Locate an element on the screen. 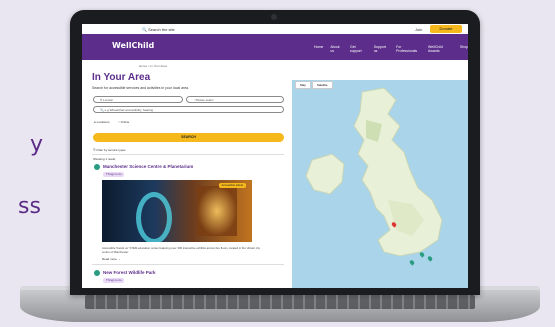 This screenshot has height=327, width=555. radius-select: ◔ Please select is located at coordinates (235, 99).